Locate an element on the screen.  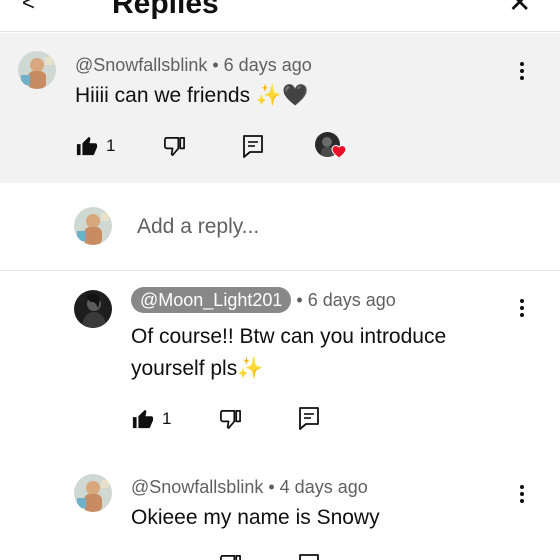
heart-icon is located at coordinates (339, 151).